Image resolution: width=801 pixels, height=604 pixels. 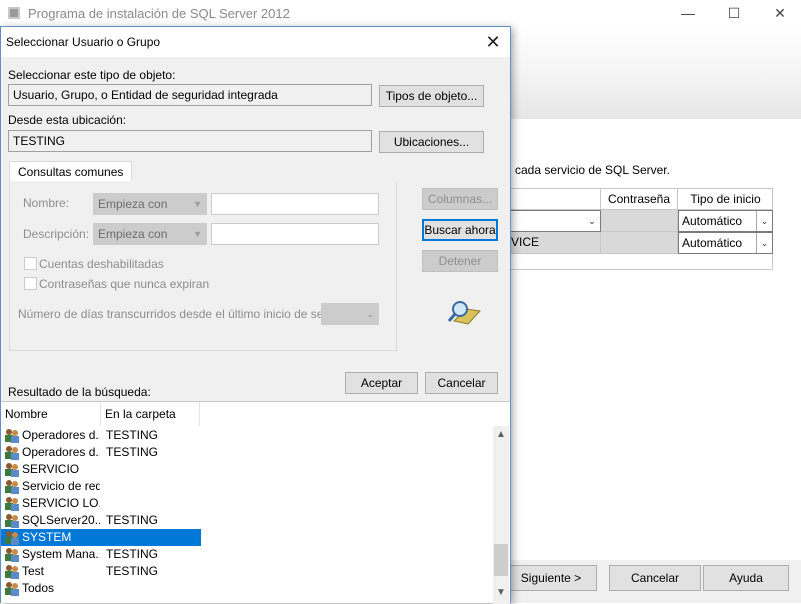 What do you see at coordinates (553, 243) in the screenshot?
I see `grid-row2-account: VICE` at bounding box center [553, 243].